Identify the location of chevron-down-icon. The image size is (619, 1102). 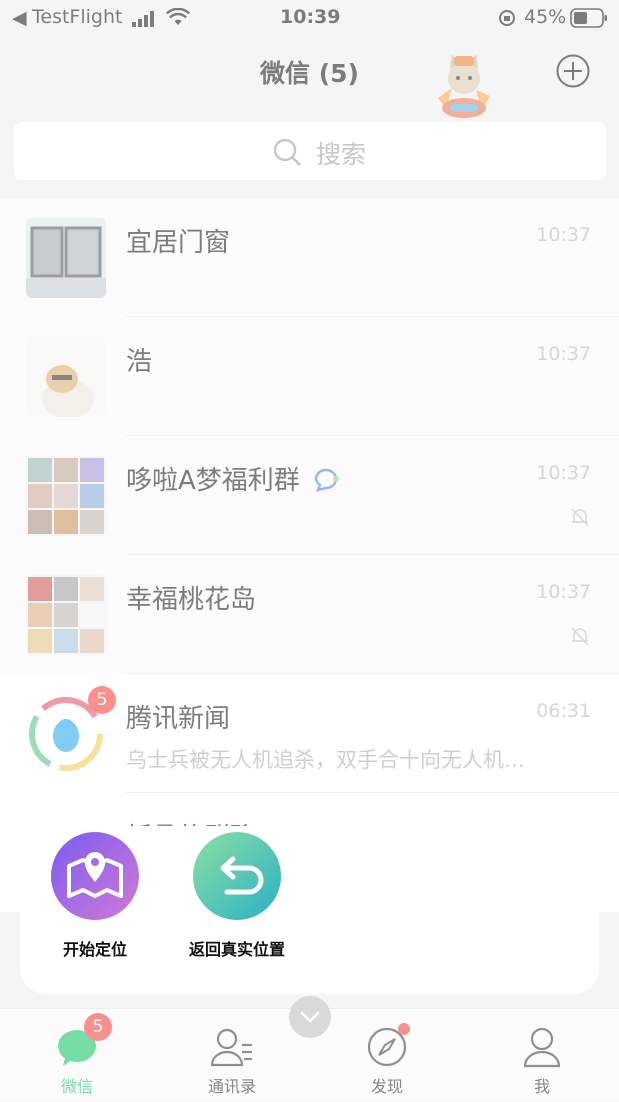
(310, 1017).